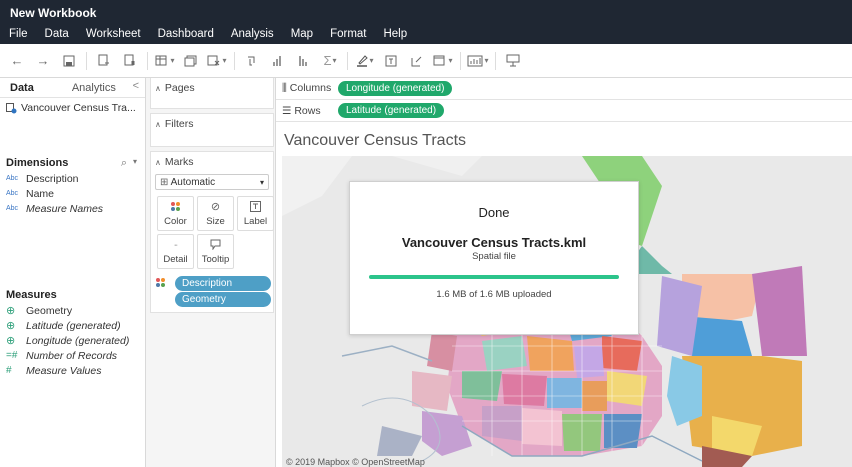 Image resolution: width=852 pixels, height=467 pixels. What do you see at coordinates (136, 86) in the screenshot?
I see `collapse-pane-button: <` at bounding box center [136, 86].